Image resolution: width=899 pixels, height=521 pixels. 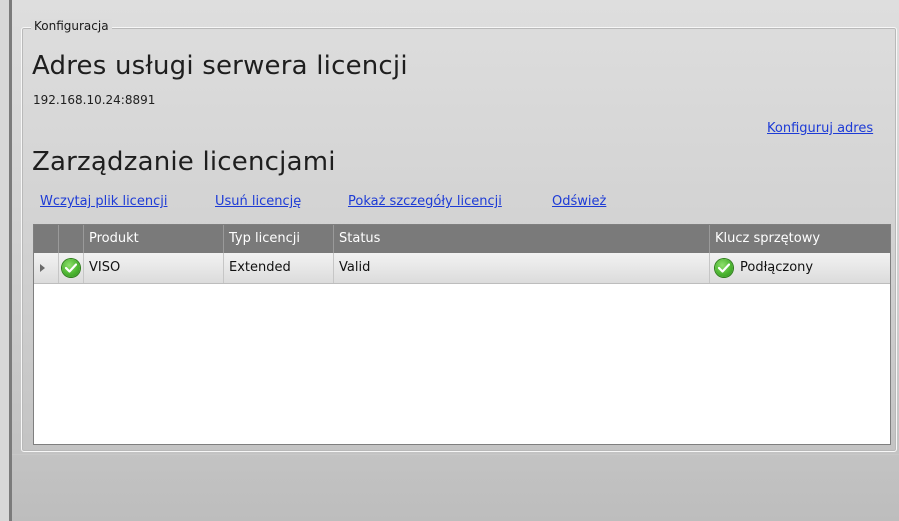 What do you see at coordinates (258, 201) in the screenshot?
I see `remove-license-link: Usuń licencję` at bounding box center [258, 201].